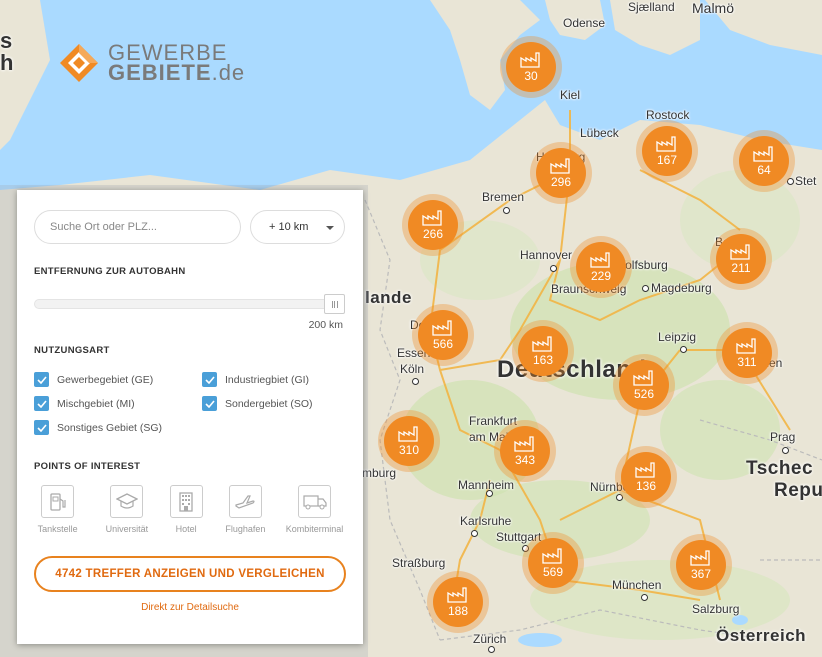 Image resolution: width=822 pixels, height=657 pixels. I want to click on cluster-marker: 229, so click(601, 267).